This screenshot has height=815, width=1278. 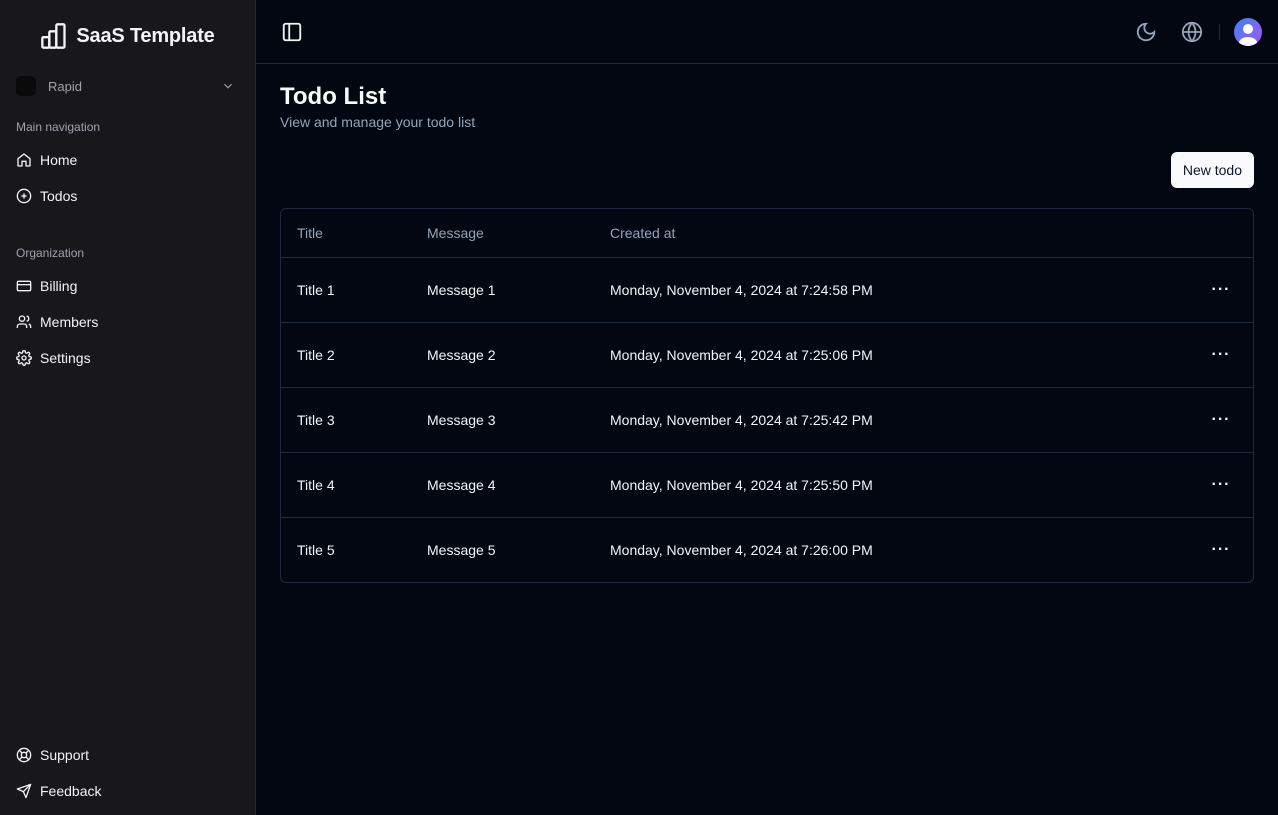 What do you see at coordinates (1192, 32) in the screenshot?
I see `globe-icon` at bounding box center [1192, 32].